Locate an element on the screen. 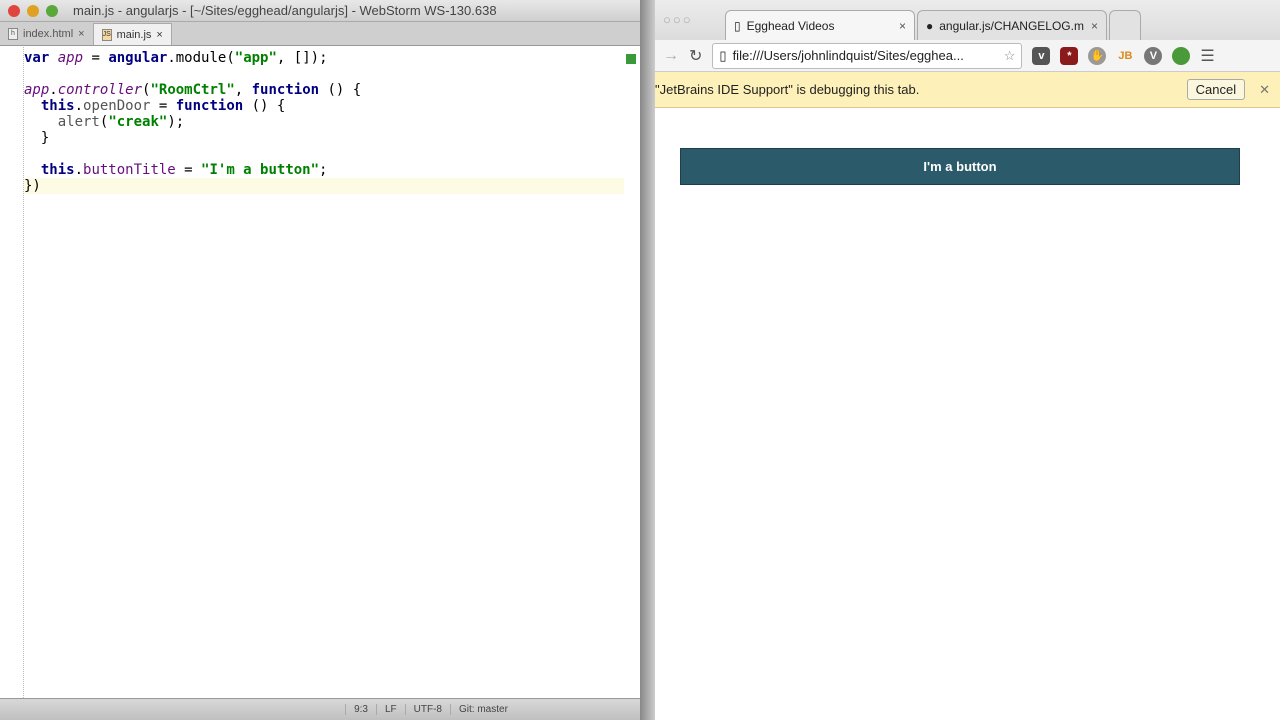  browser-tab-changelog: ● angular.js/CHANGELOG.m × is located at coordinates (1012, 25).